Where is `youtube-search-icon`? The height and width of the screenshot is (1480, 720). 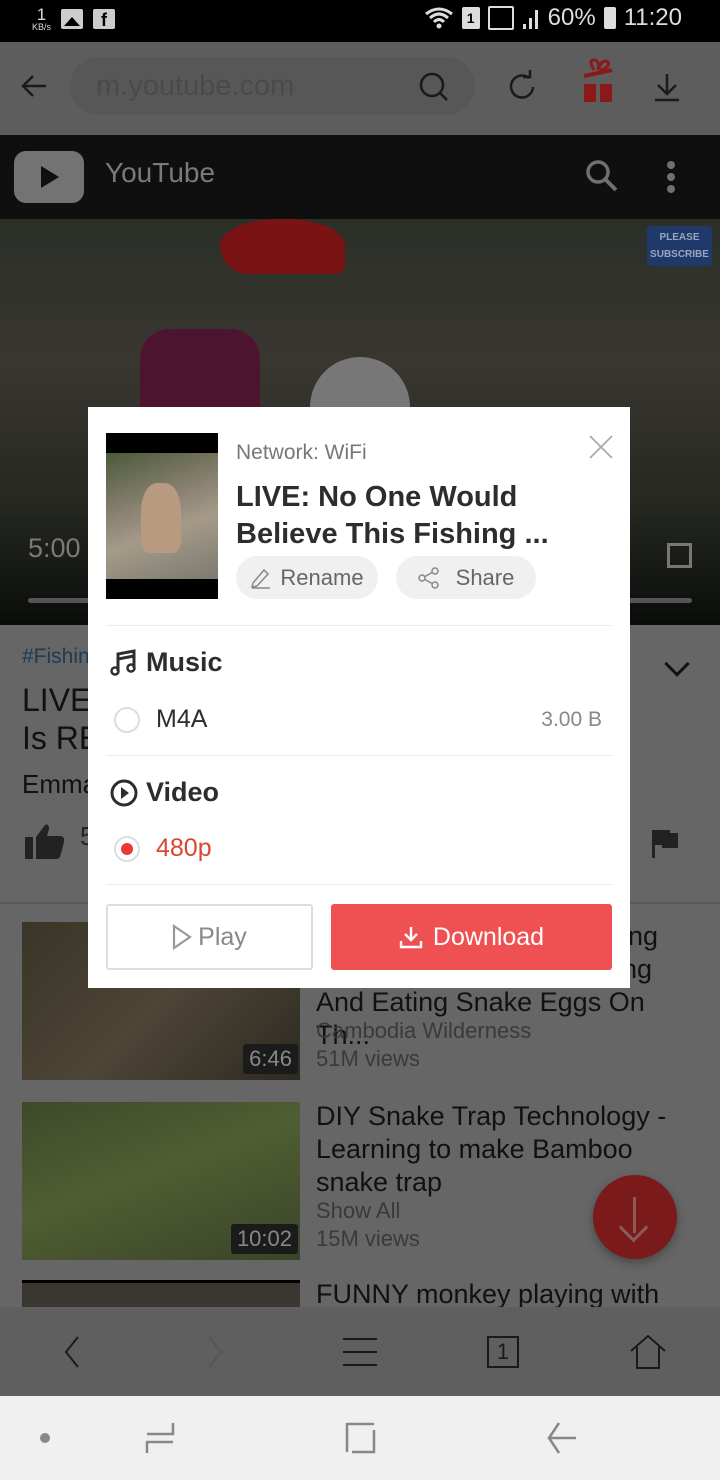
youtube-search-icon is located at coordinates (602, 176).